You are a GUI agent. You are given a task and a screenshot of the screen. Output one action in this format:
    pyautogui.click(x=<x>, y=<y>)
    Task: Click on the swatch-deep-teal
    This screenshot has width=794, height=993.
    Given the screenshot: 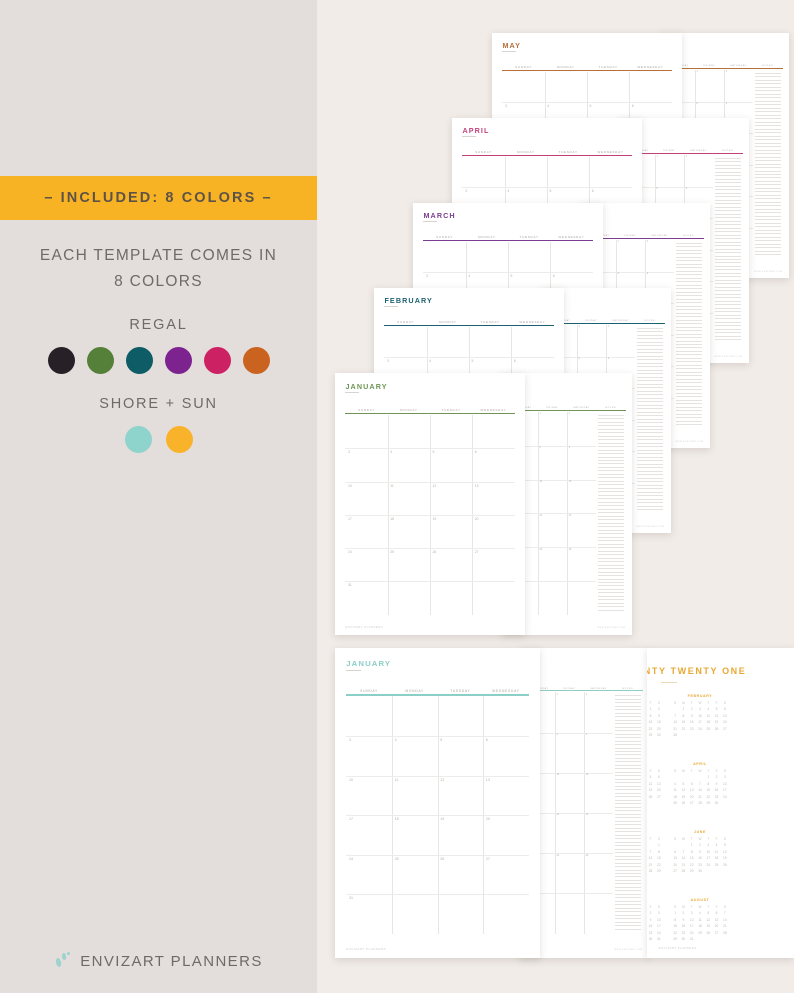 What is the action you would take?
    pyautogui.click(x=139, y=360)
    